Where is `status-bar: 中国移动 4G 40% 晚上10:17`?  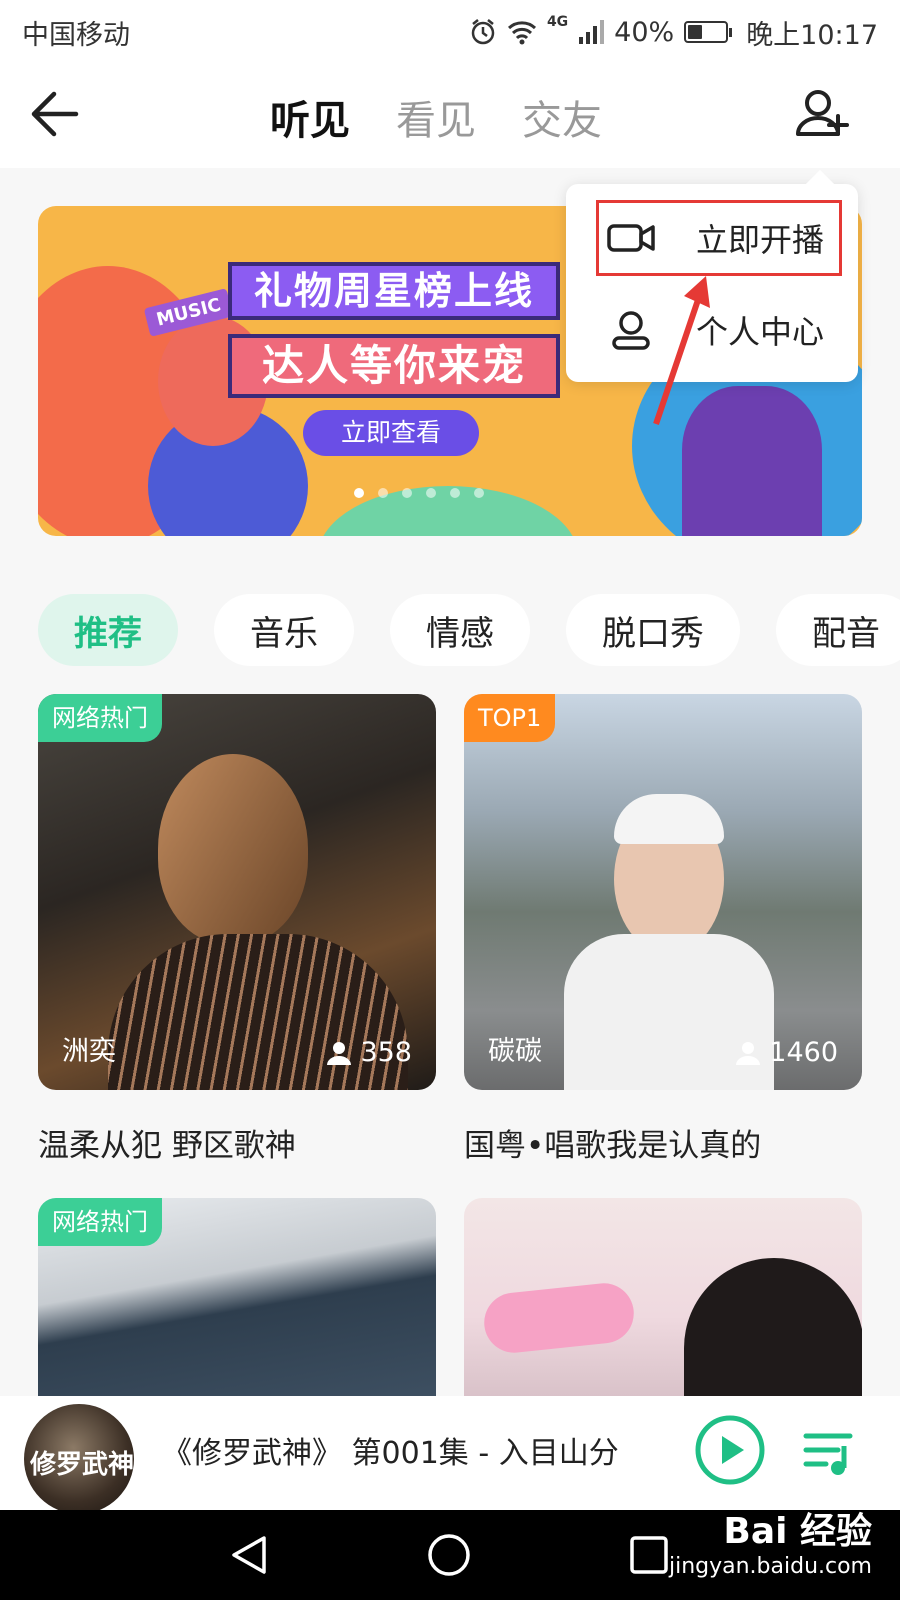 status-bar: 中国移动 4G 40% 晚上10:17 is located at coordinates (450, 32).